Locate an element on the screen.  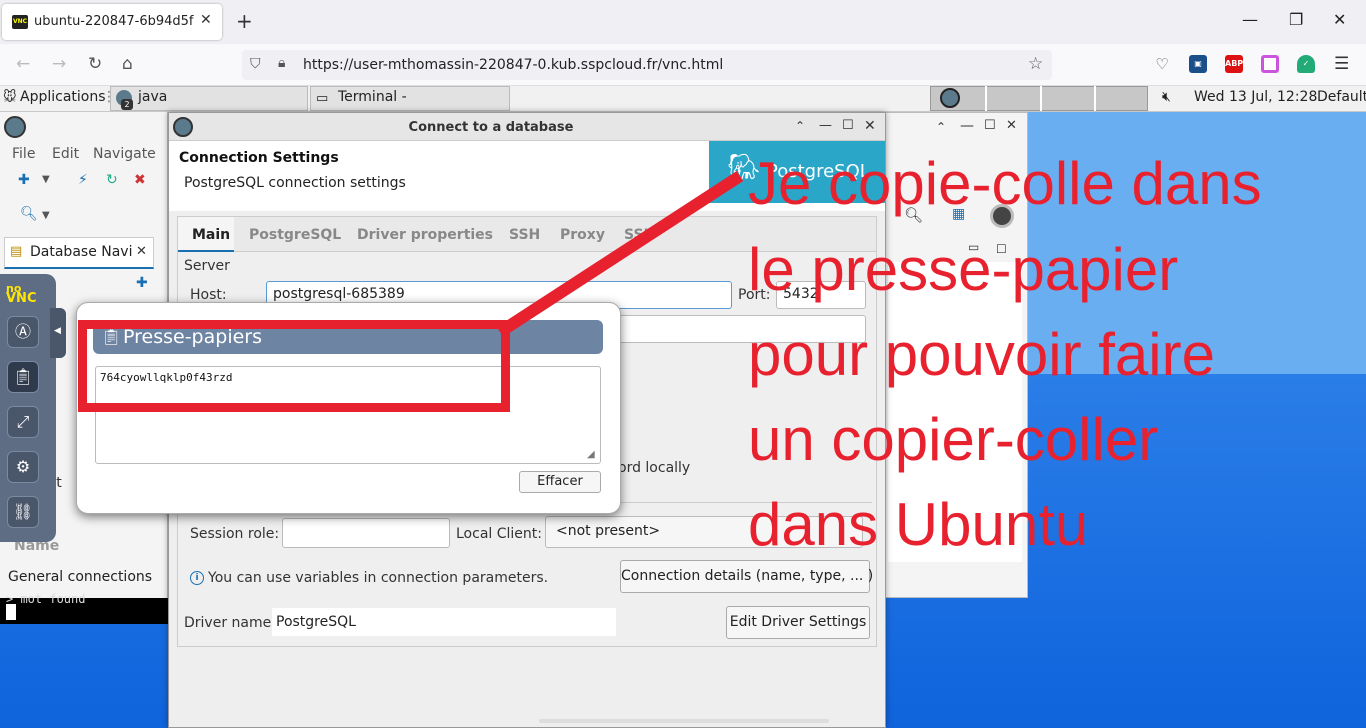
annotation-line-3: pour pouvoir faire is located at coordinates (981, 354).